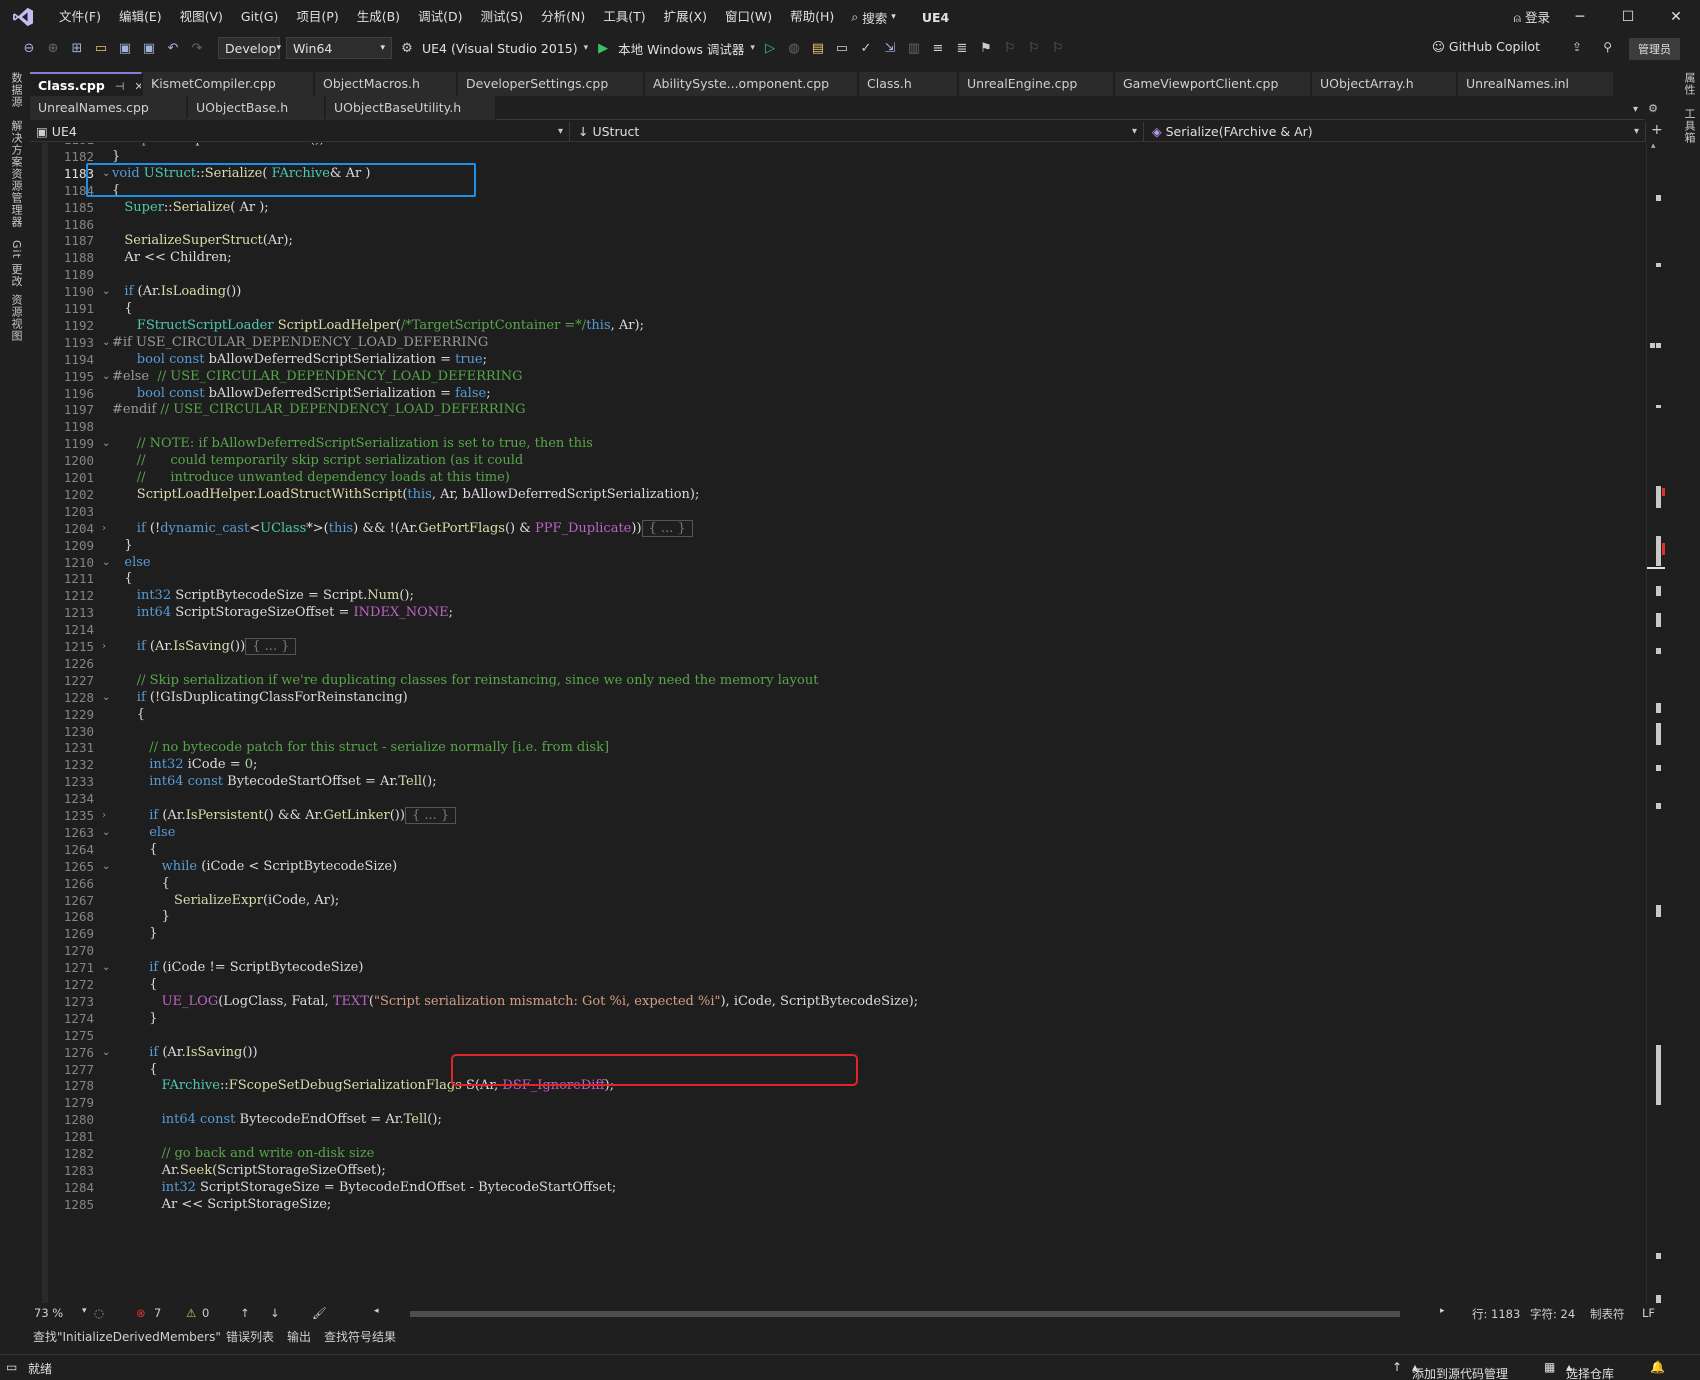  What do you see at coordinates (1635, 109) in the screenshot?
I see `tab-overflow-icon: ▾` at bounding box center [1635, 109].